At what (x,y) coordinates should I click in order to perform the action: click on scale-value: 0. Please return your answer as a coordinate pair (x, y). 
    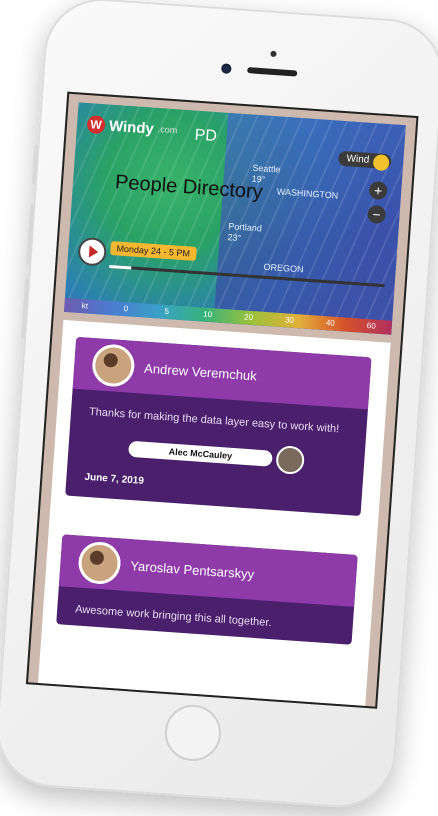
    Looking at the image, I should click on (126, 309).